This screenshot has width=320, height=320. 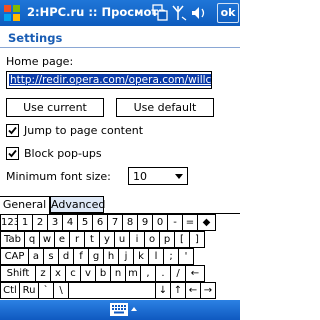 I want to click on key-0-2: 2, so click(x=40, y=222).